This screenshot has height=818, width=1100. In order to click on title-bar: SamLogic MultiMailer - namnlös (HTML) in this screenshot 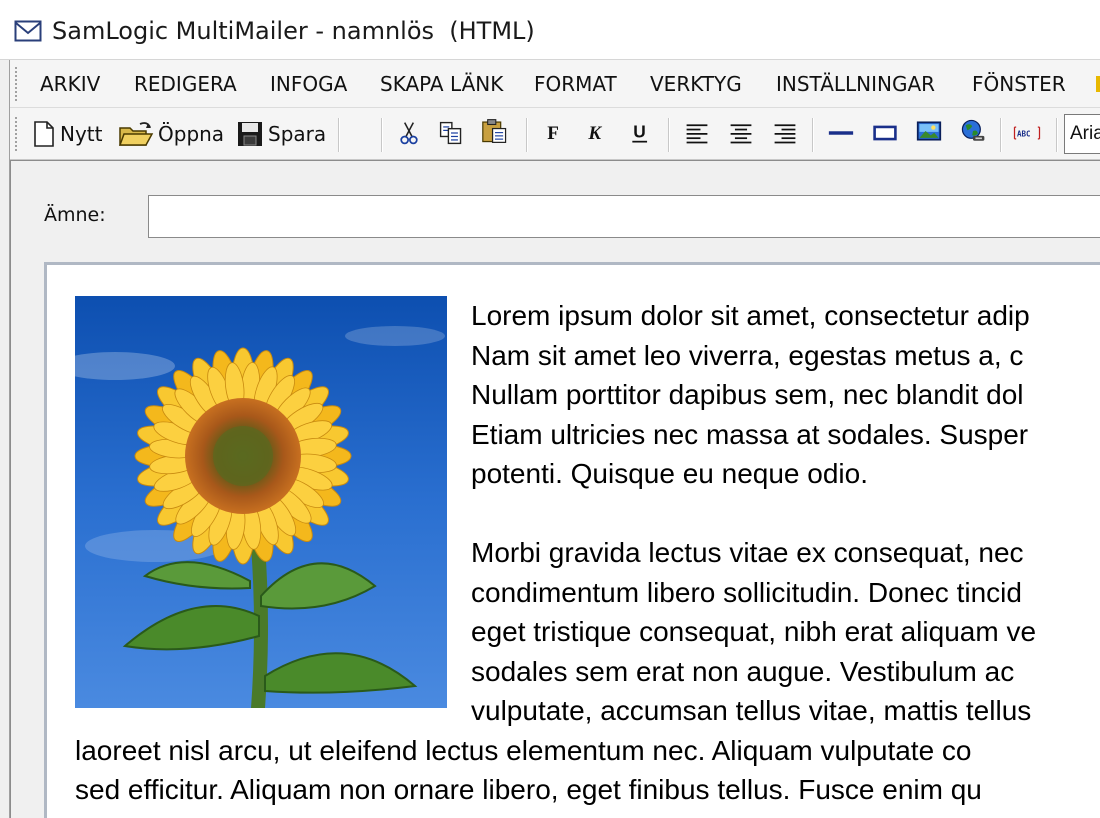, I will do `click(550, 30)`.